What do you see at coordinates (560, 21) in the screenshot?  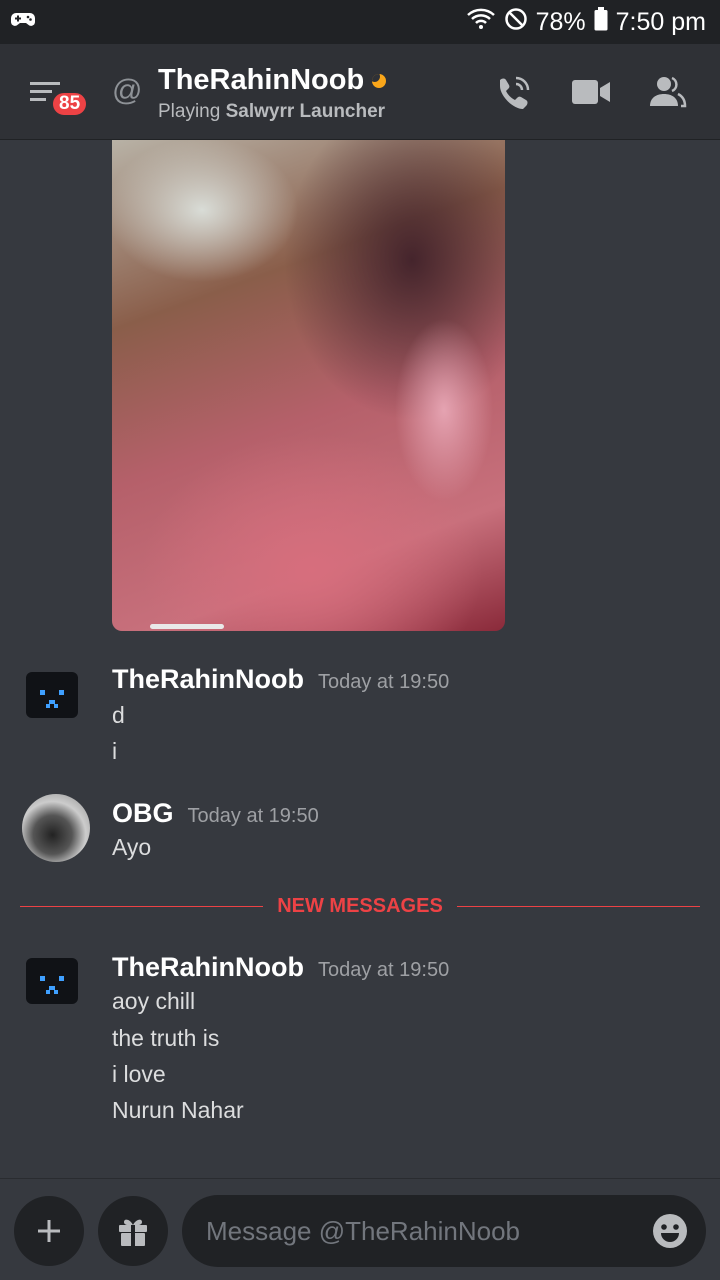 I see `battery-percent: 78%` at bounding box center [560, 21].